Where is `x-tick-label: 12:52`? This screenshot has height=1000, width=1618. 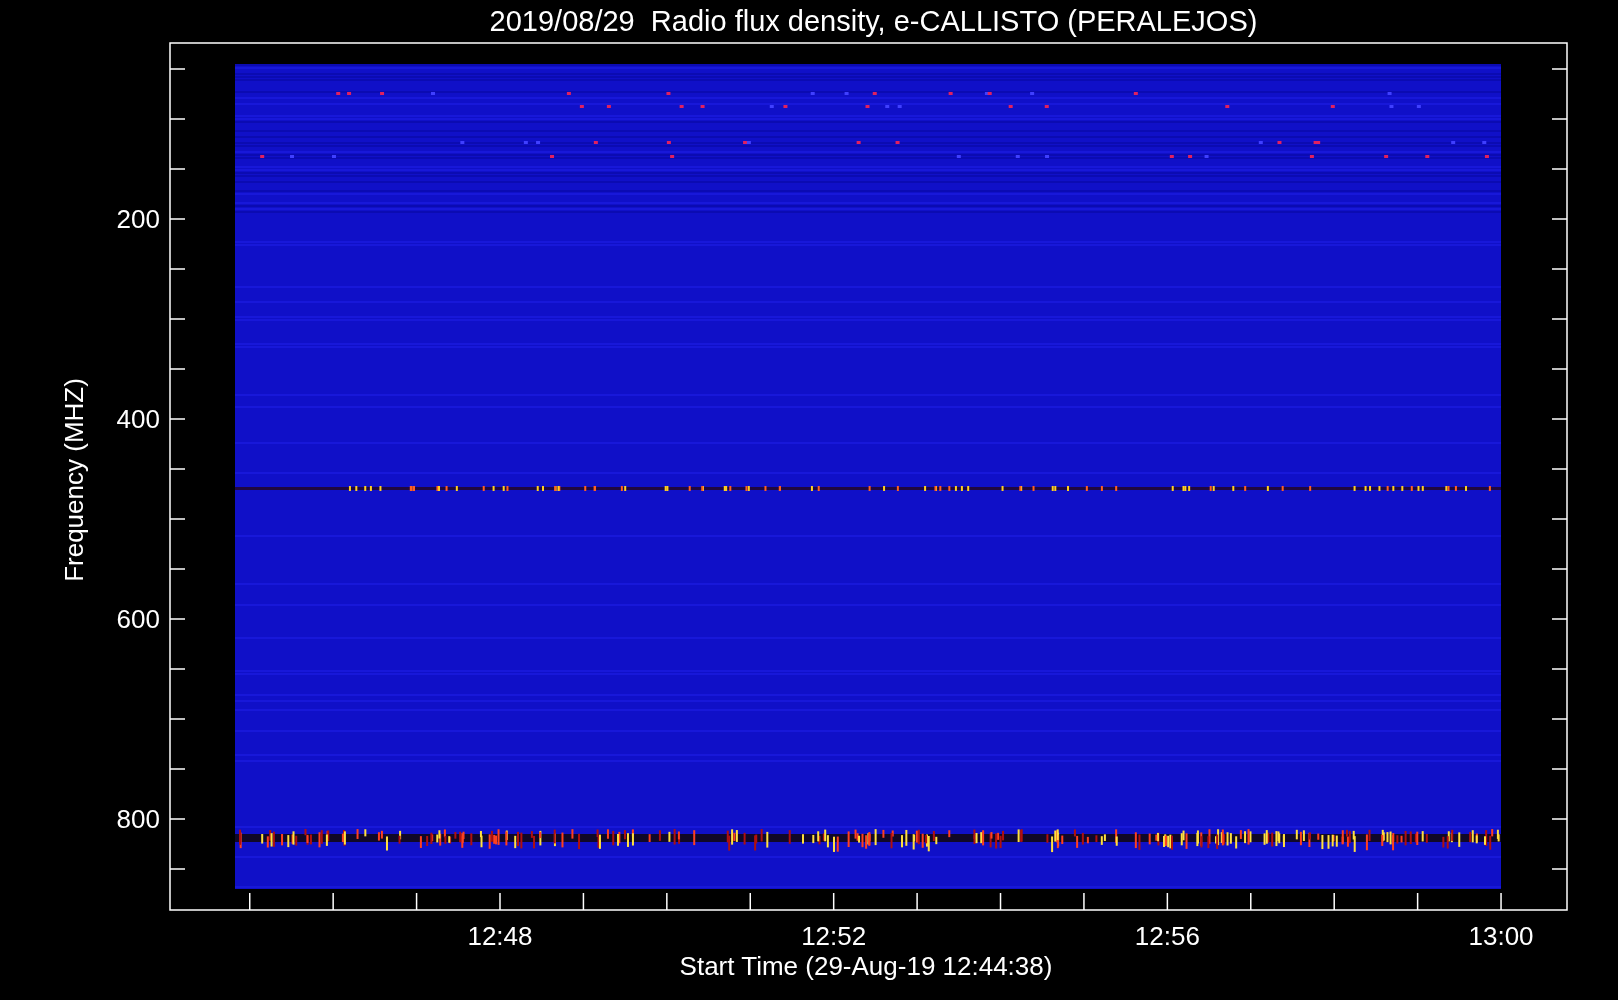
x-tick-label: 12:52 is located at coordinates (834, 936).